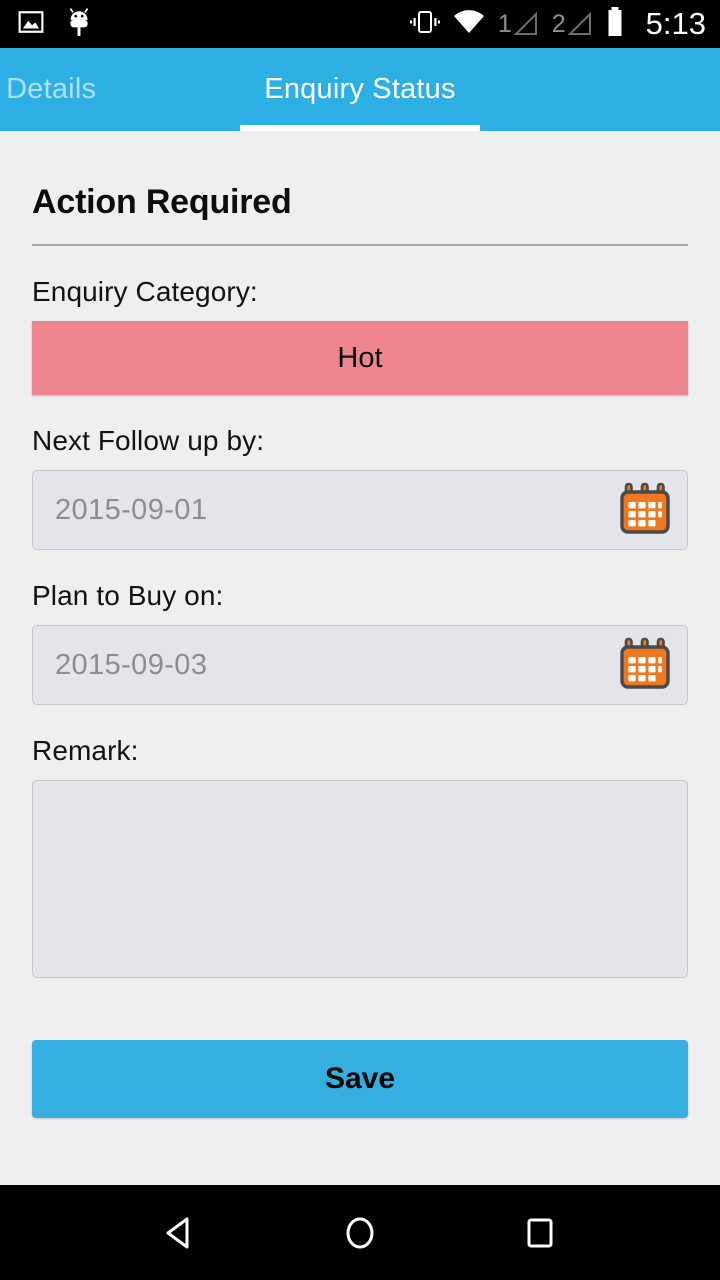 This screenshot has width=720, height=1280. I want to click on sim1-label: 1, so click(504, 24).